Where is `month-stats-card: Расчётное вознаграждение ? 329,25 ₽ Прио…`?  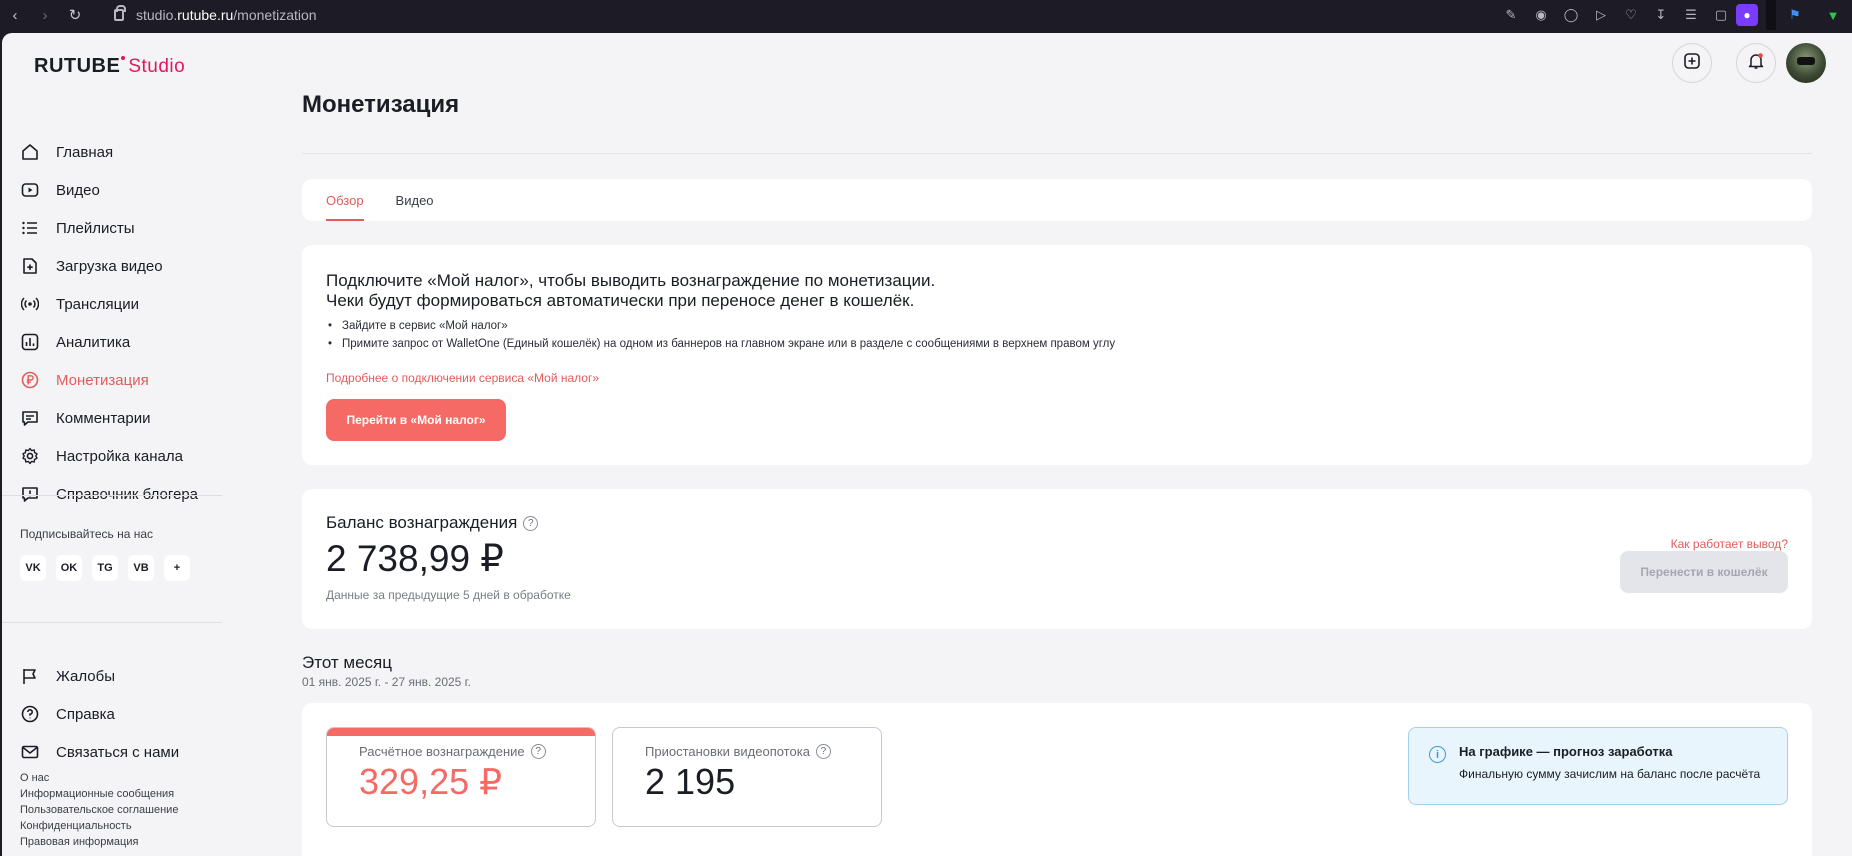 month-stats-card: Расчётное вознаграждение ? 329,25 ₽ Прио… is located at coordinates (1057, 779).